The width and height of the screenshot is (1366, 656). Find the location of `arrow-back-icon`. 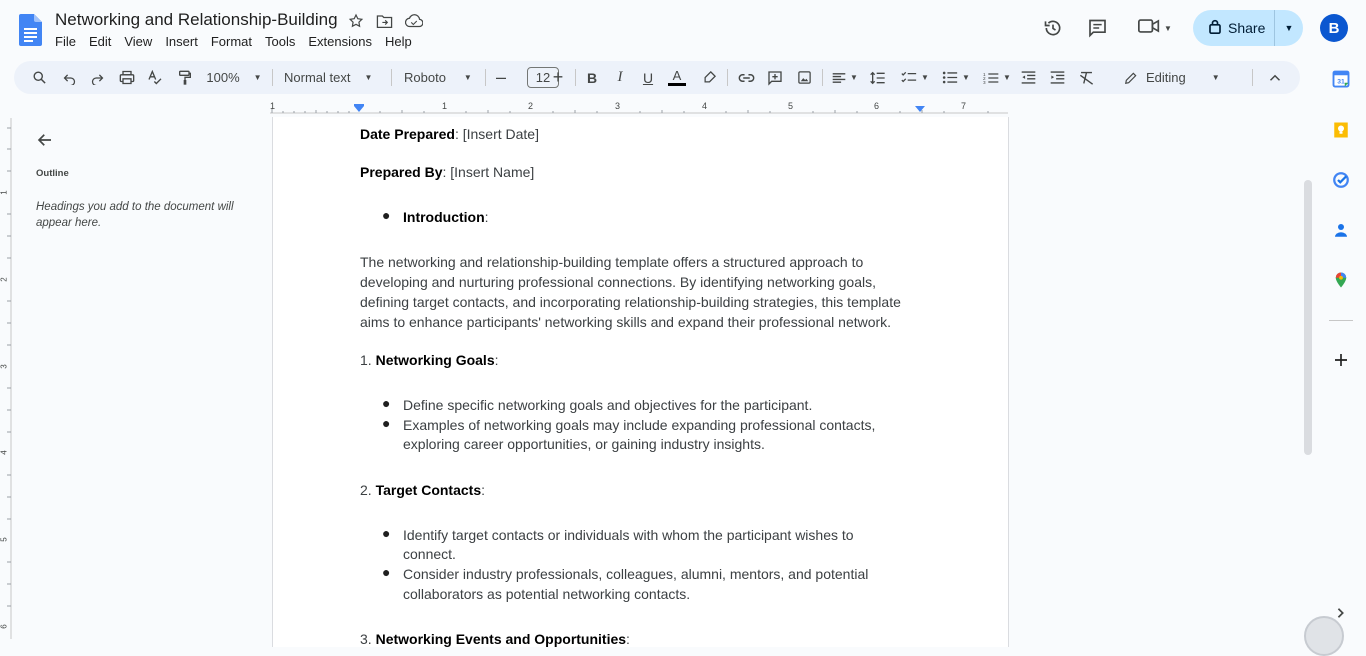

arrow-back-icon is located at coordinates (46, 141).